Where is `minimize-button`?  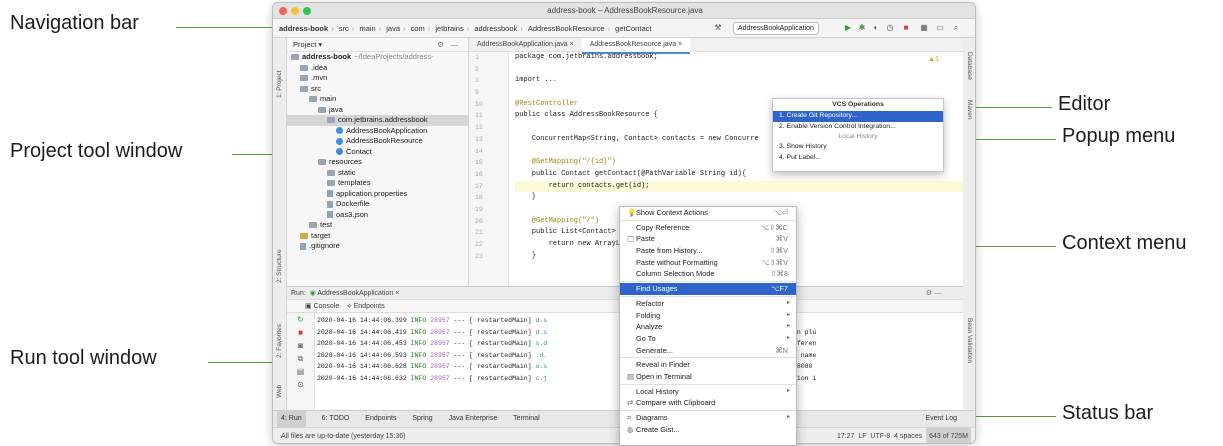
minimize-button is located at coordinates (295, 11).